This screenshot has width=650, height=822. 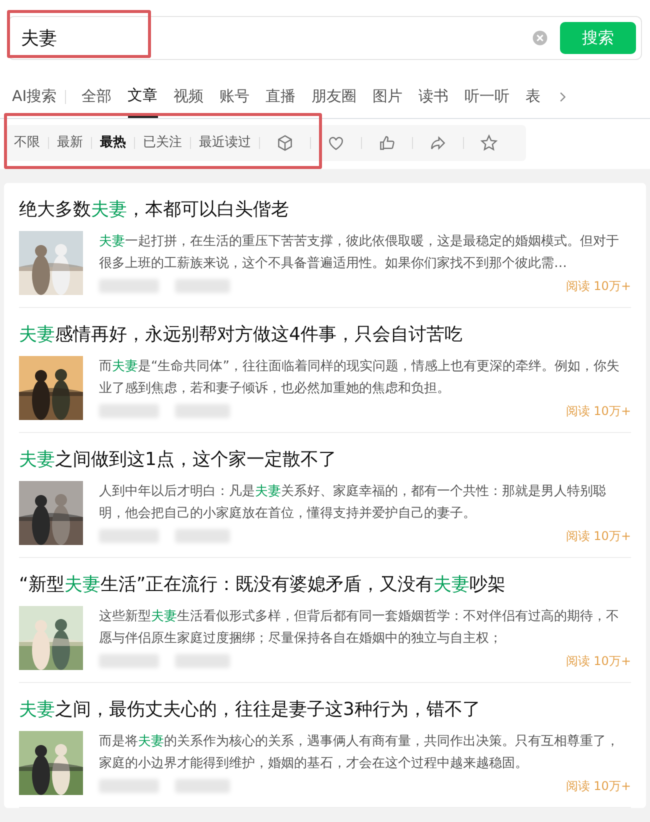 What do you see at coordinates (359, 378) in the screenshot?
I see `article-summary: 而夫妻是“生命共同体”，往往面临着同样的现实问题，情感上也有更深的牵绊。例如，你失业了感到焦虑，若和妻子倾诉，也必然加重她的焦虑和负担。` at bounding box center [359, 378].